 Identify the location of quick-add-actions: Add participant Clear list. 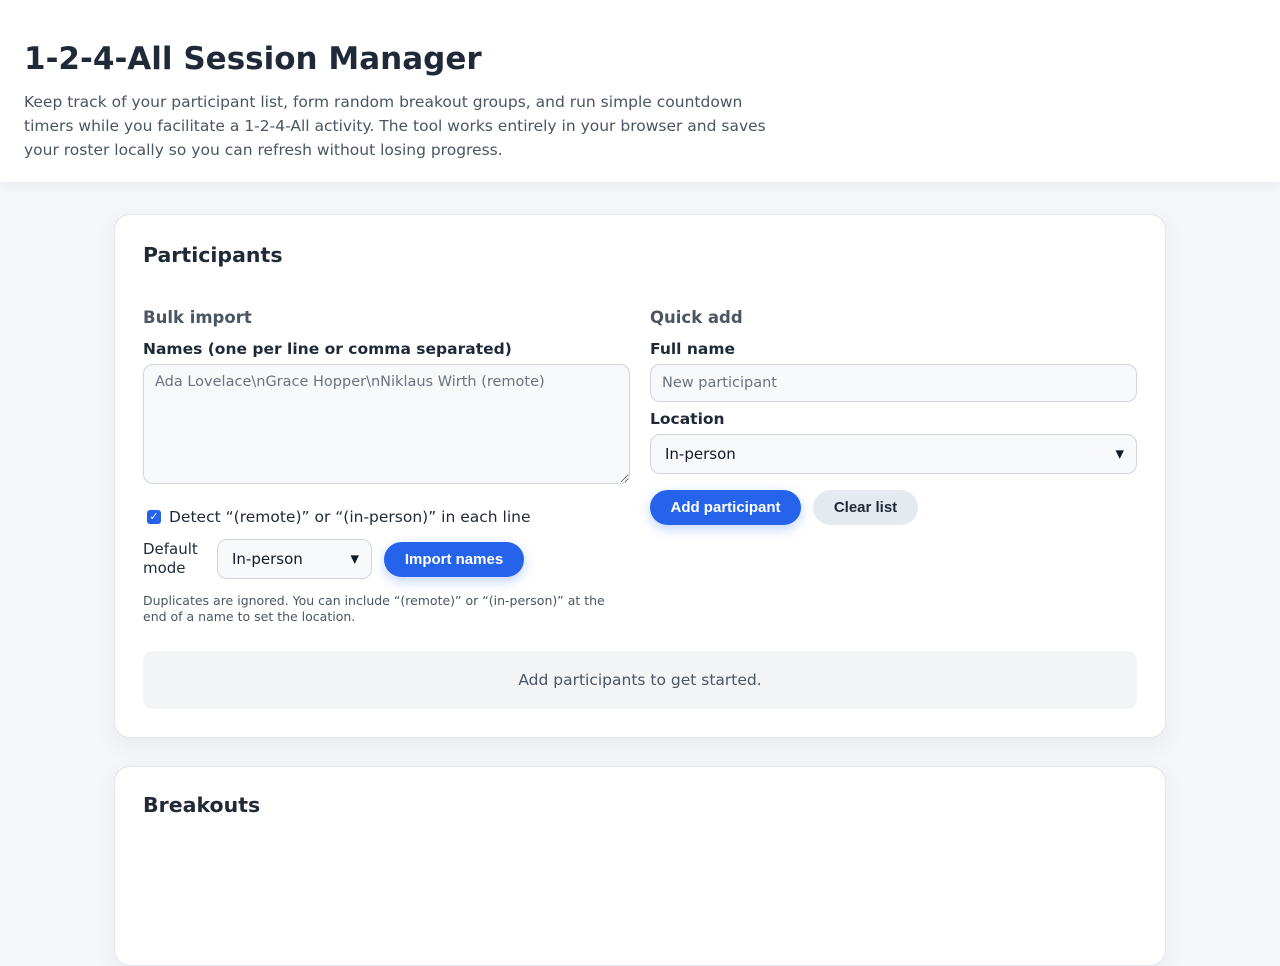
(893, 507).